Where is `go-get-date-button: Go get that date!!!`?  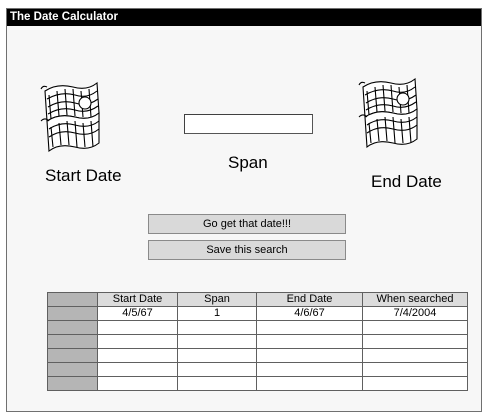
go-get-date-button: Go get that date!!! is located at coordinates (247, 224).